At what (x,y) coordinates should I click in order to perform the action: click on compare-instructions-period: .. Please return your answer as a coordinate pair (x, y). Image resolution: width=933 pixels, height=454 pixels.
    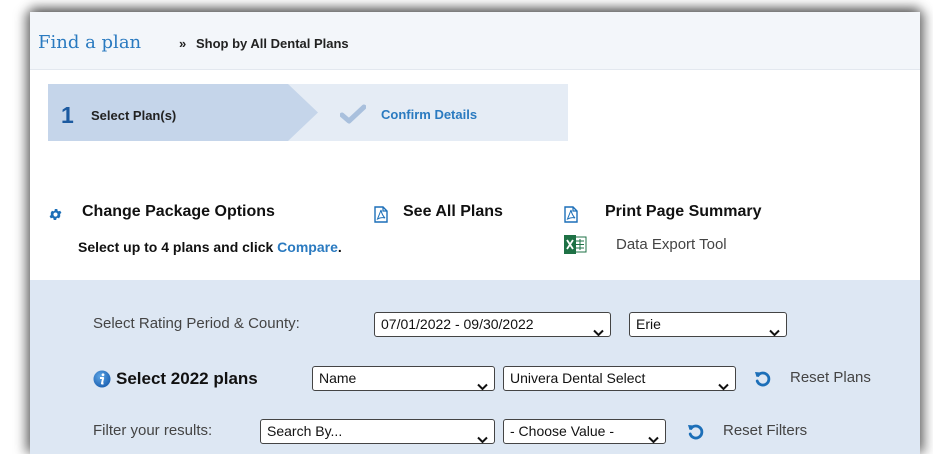
    Looking at the image, I should click on (339, 247).